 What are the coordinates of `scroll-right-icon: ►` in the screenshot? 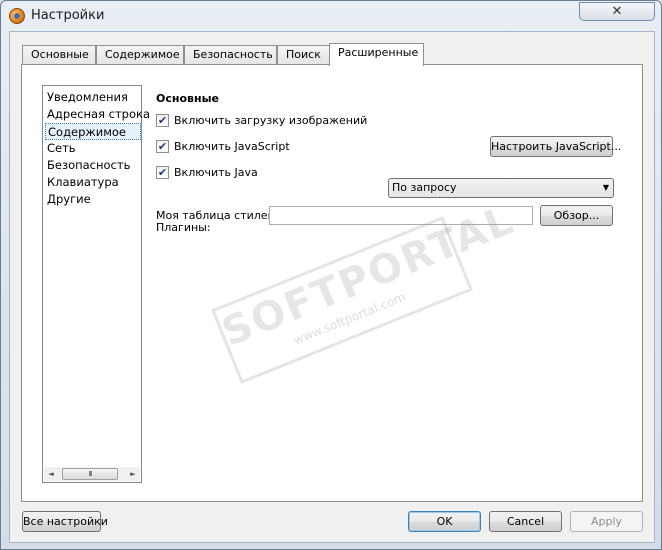 It's located at (133, 474).